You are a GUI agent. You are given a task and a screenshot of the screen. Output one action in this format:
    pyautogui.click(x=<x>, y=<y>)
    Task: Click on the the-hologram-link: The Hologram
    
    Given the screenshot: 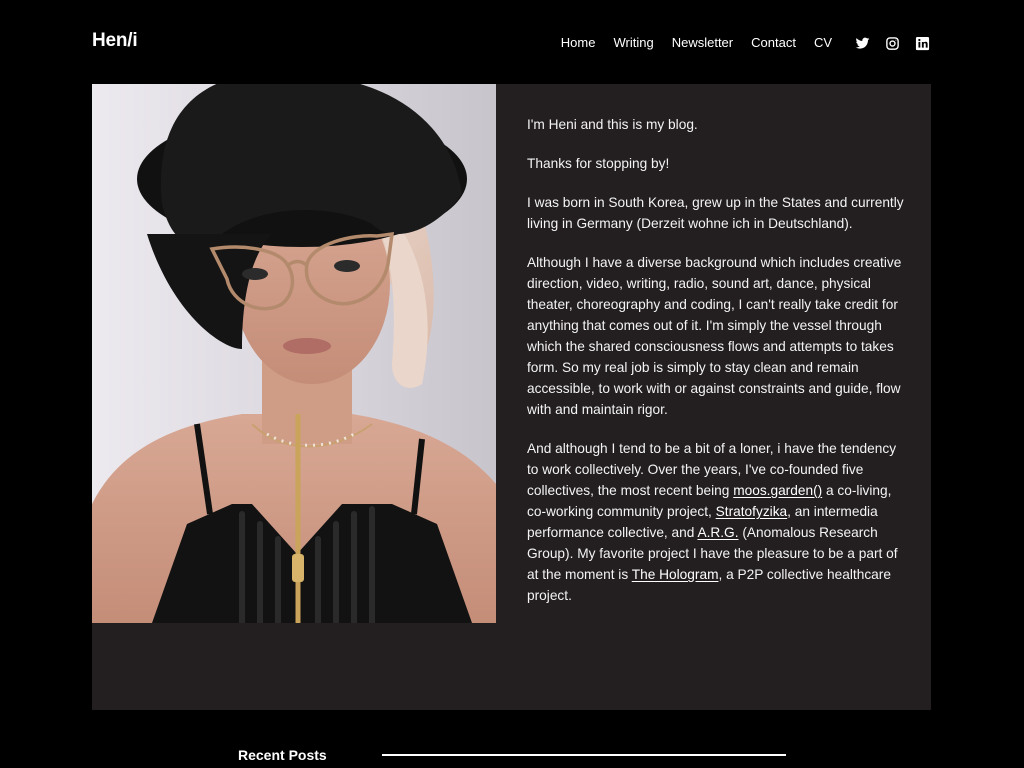 What is the action you would take?
    pyautogui.click(x=675, y=574)
    